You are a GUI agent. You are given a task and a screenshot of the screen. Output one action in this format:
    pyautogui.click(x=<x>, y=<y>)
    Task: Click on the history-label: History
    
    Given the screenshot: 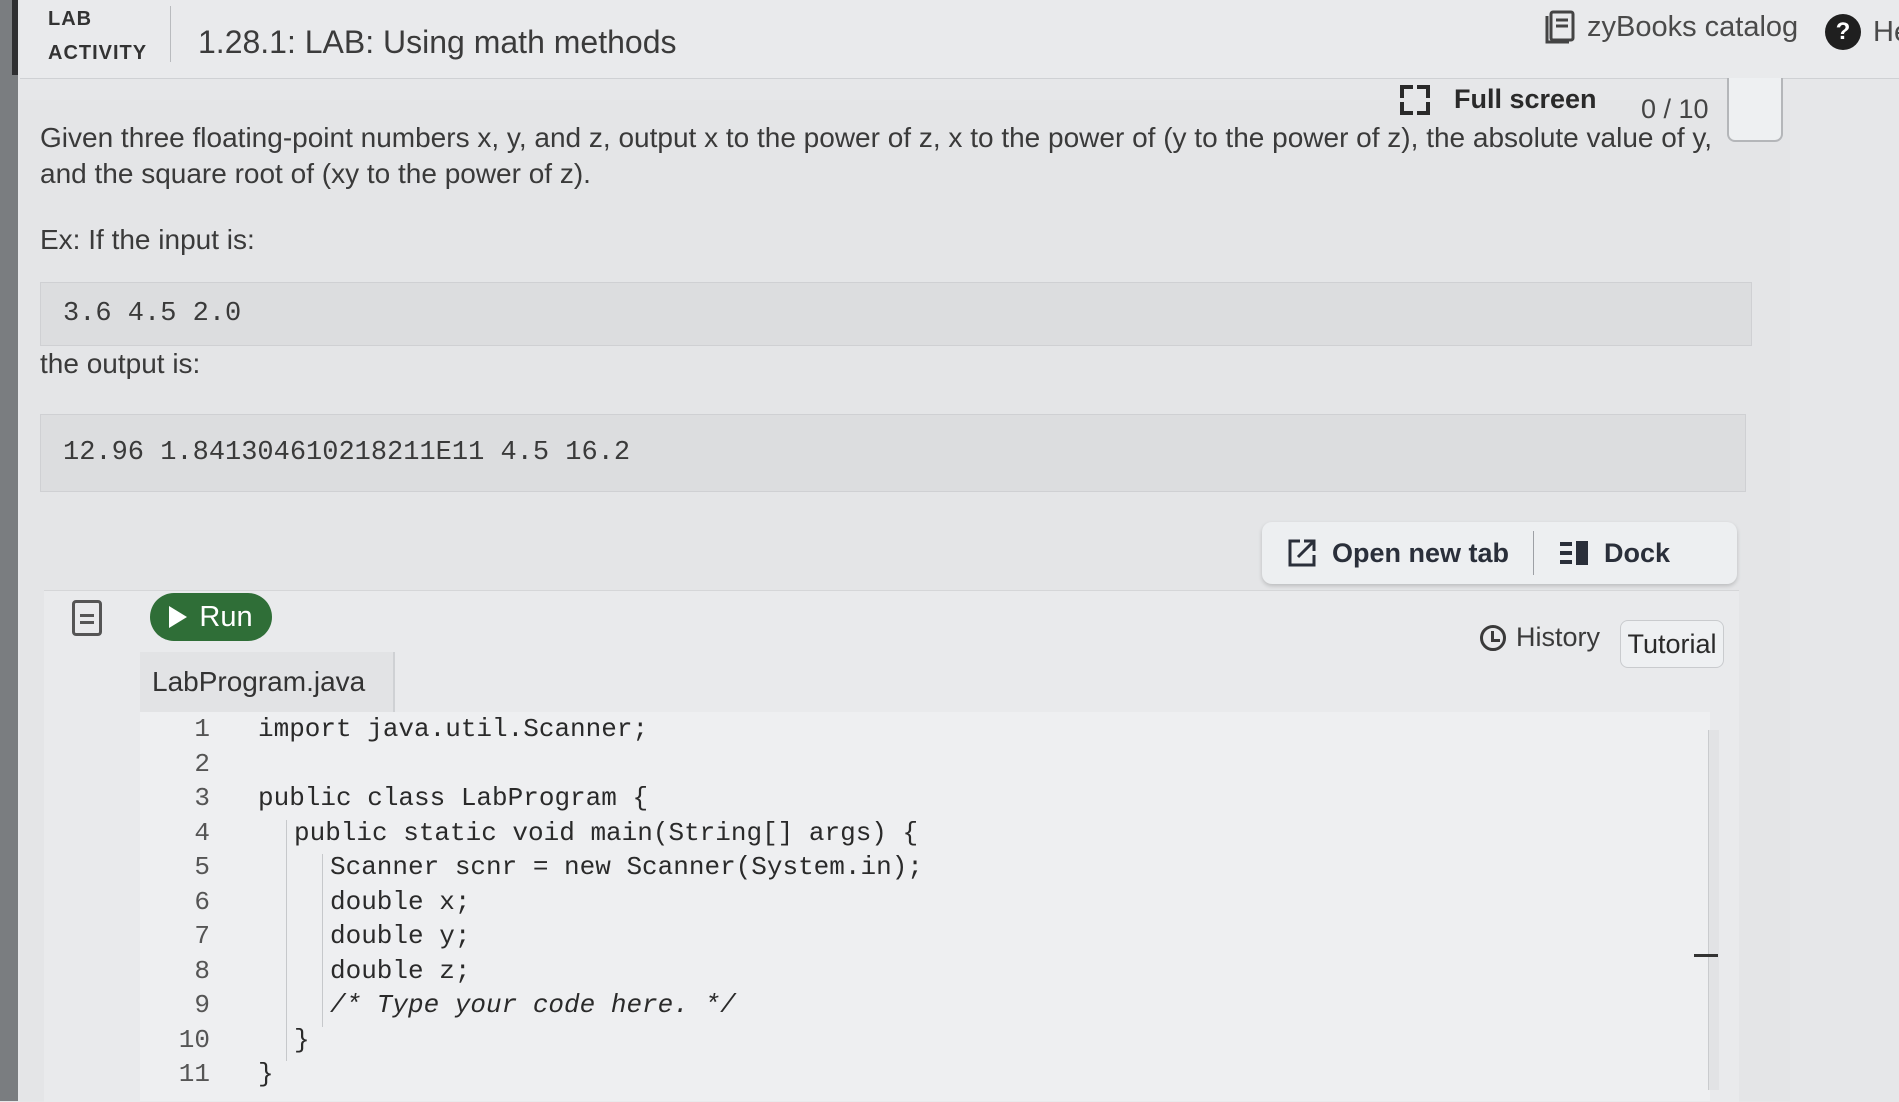 What is the action you would take?
    pyautogui.click(x=1558, y=637)
    